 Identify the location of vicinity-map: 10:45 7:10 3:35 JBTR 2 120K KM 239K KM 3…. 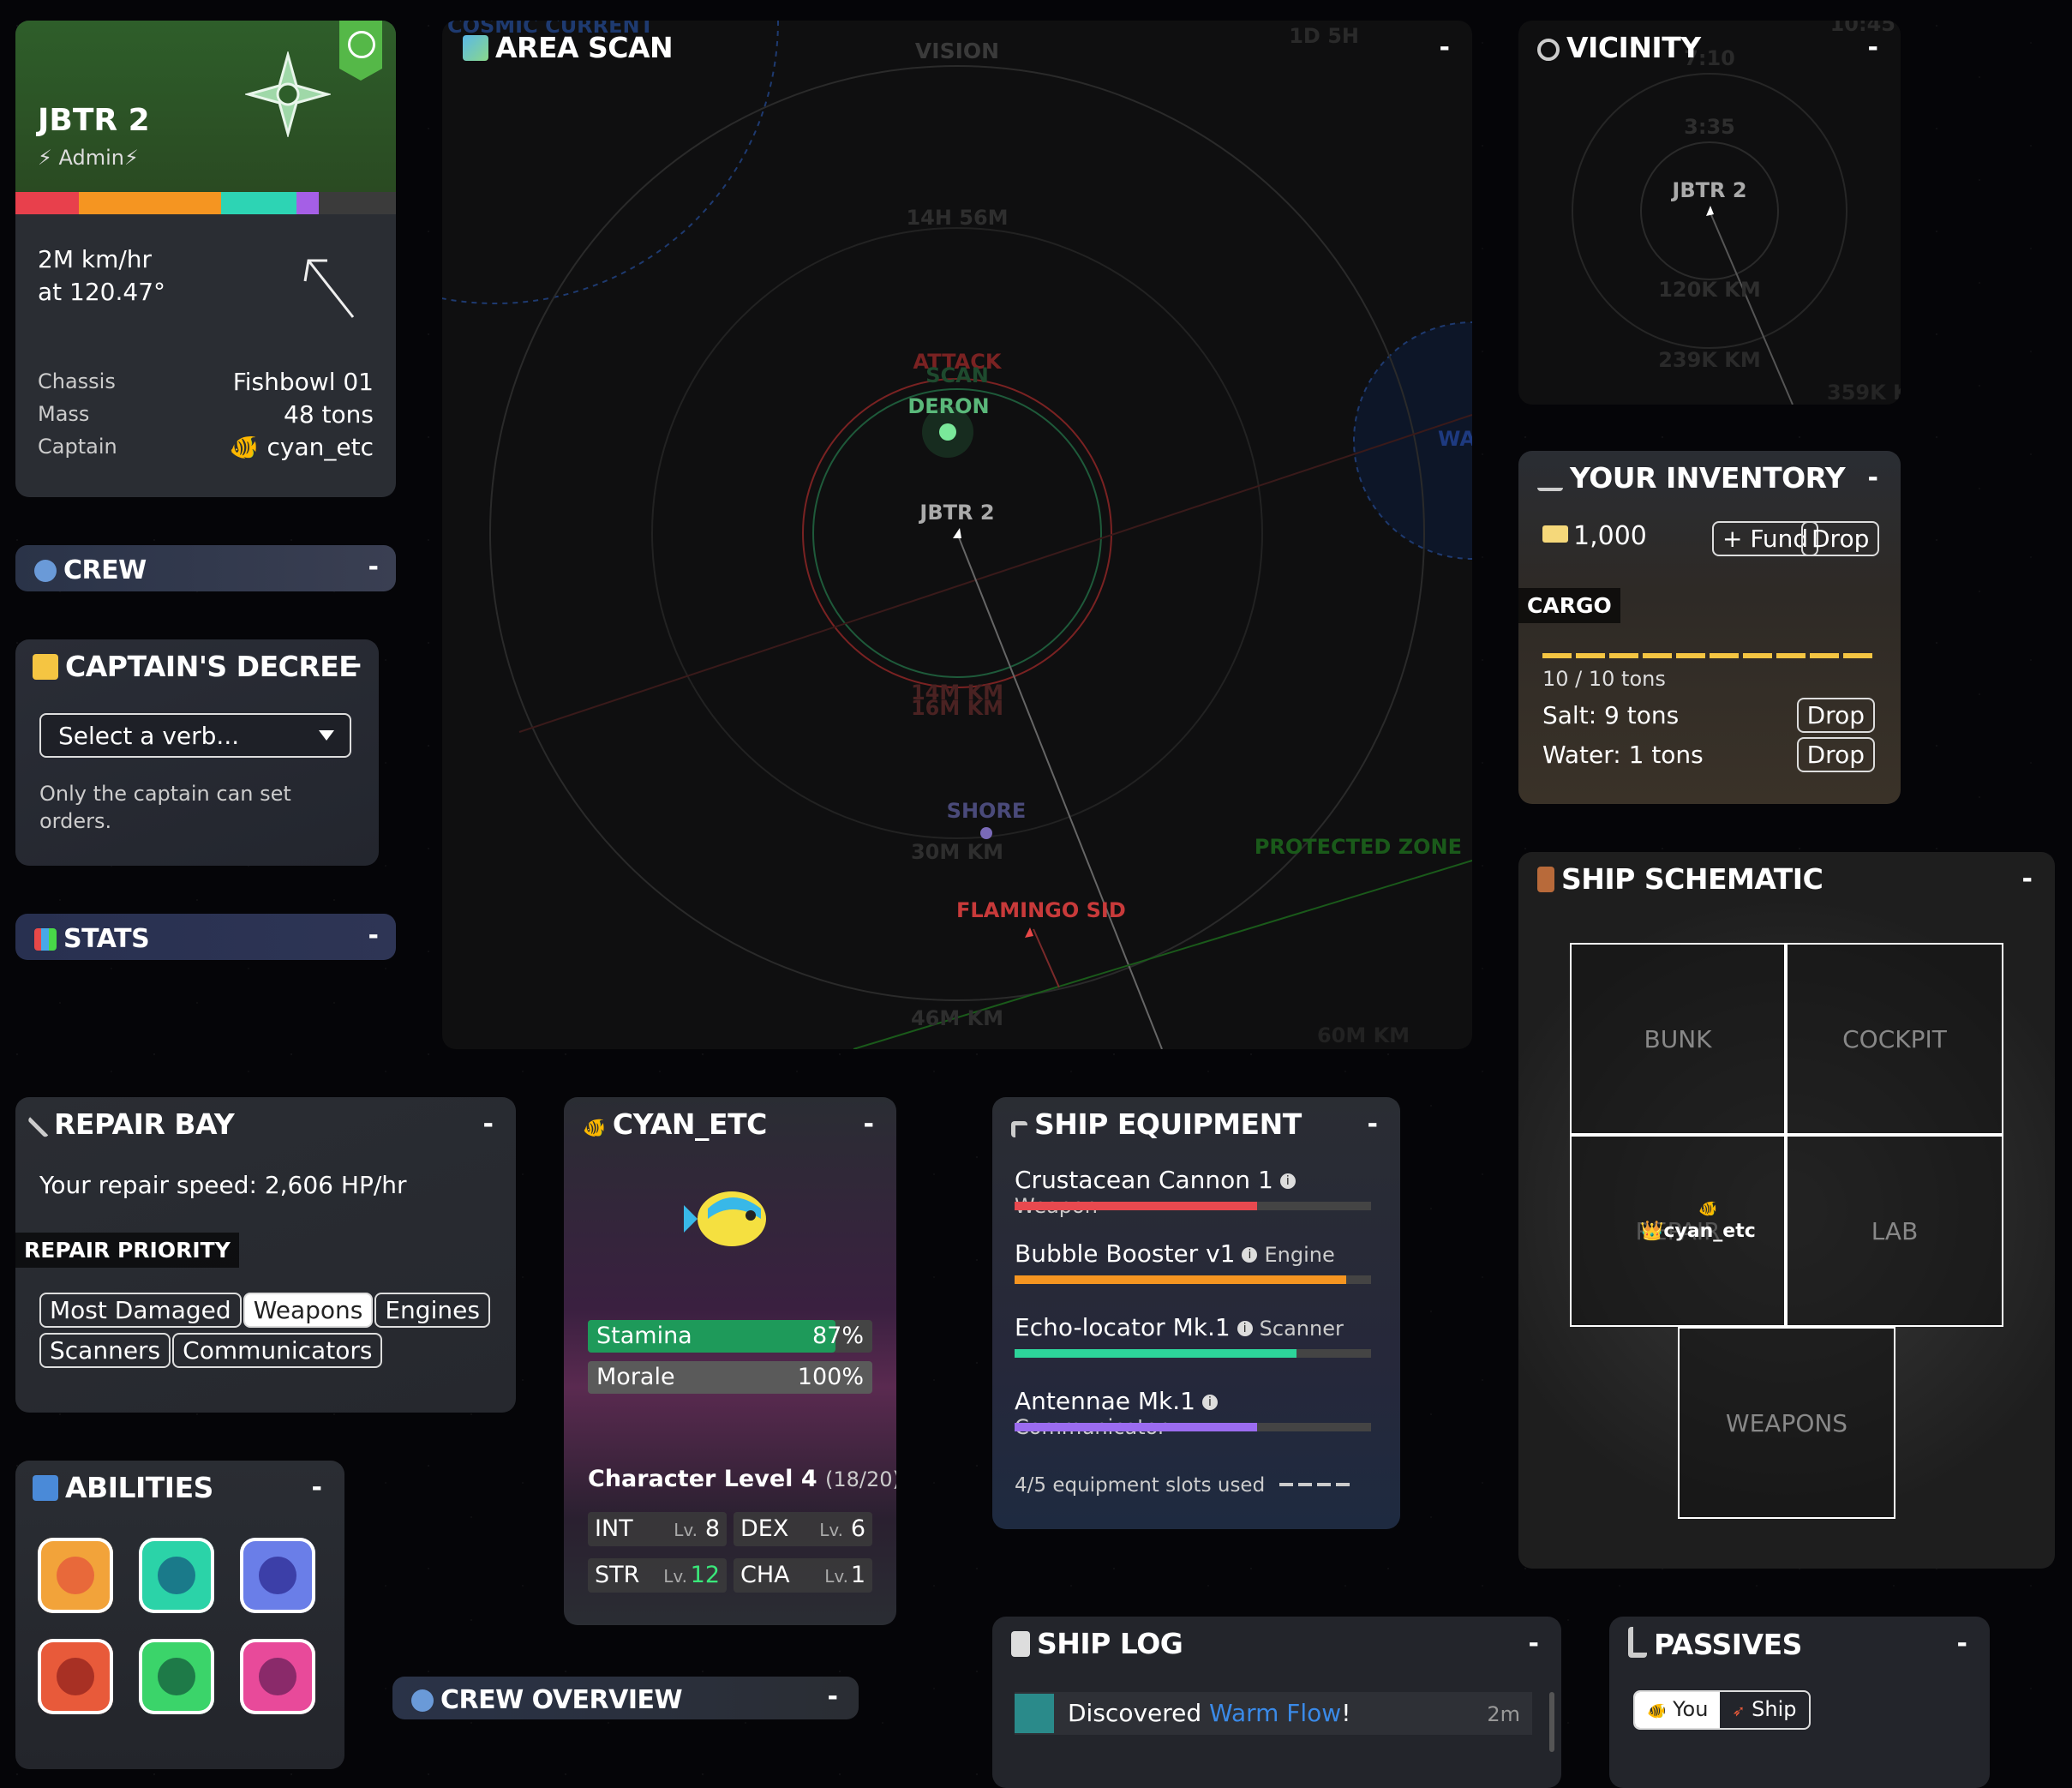
(1709, 213).